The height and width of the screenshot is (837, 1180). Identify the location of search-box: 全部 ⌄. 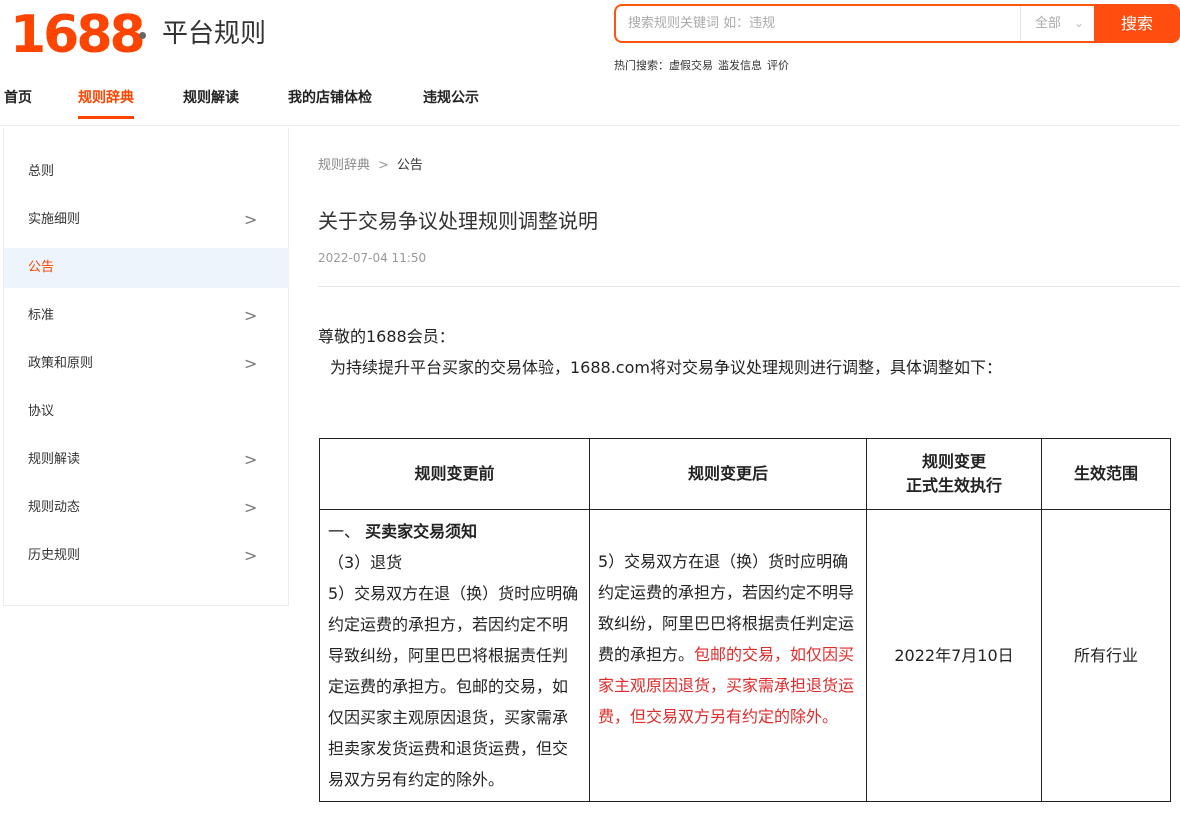
(854, 23).